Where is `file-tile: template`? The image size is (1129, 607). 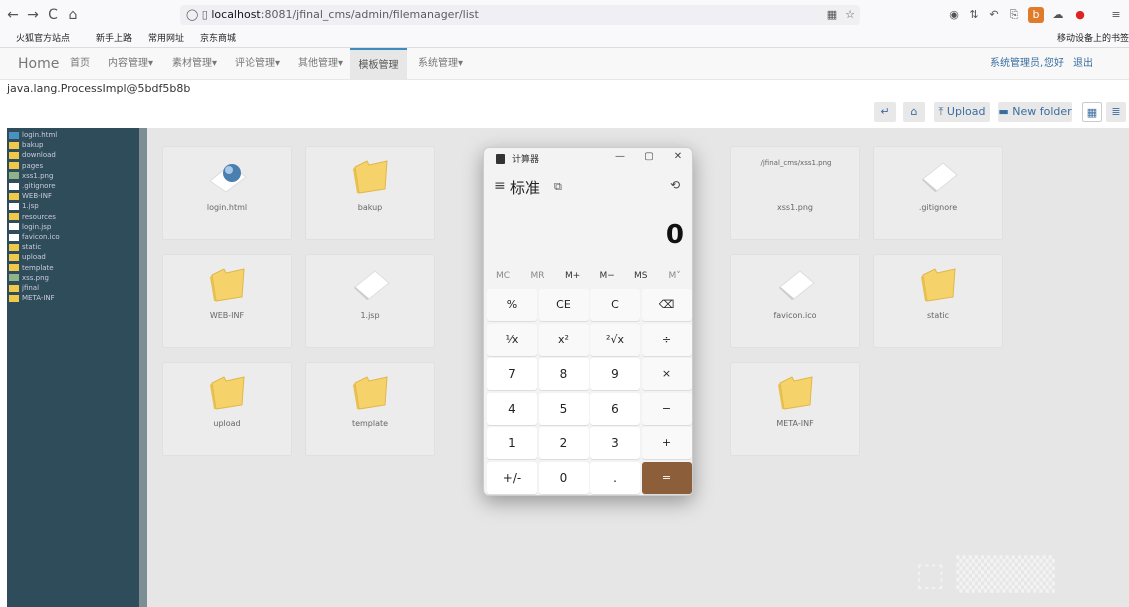
file-tile: template is located at coordinates (370, 409).